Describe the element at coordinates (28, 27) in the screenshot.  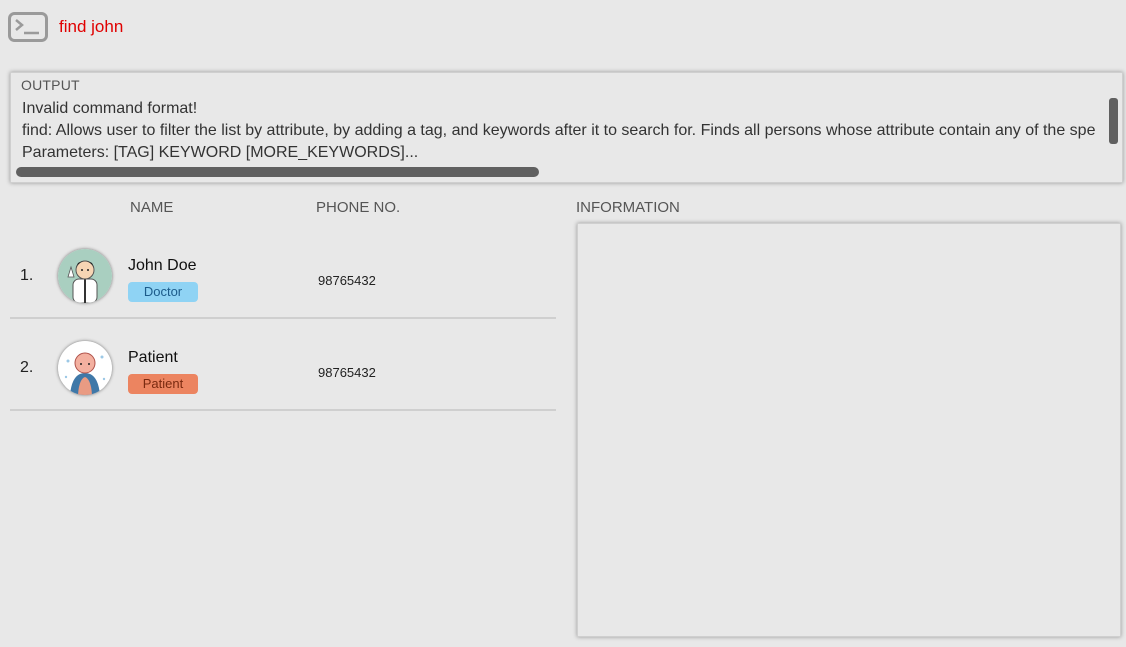
I see `terminal-icon` at that location.